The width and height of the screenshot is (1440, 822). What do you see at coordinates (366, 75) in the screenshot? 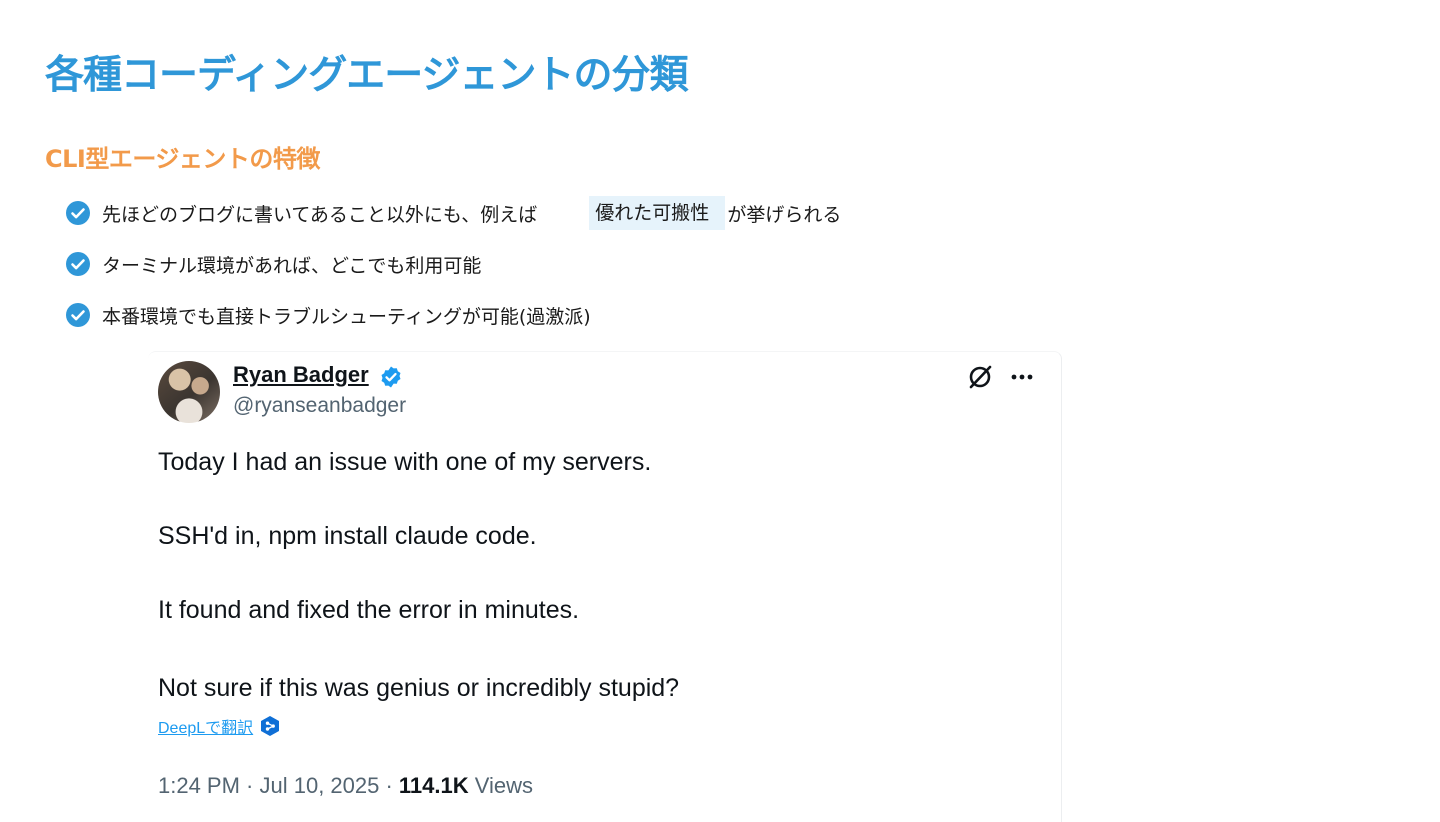
I see `slide-title: 各種コーディングエージェントの分類` at bounding box center [366, 75].